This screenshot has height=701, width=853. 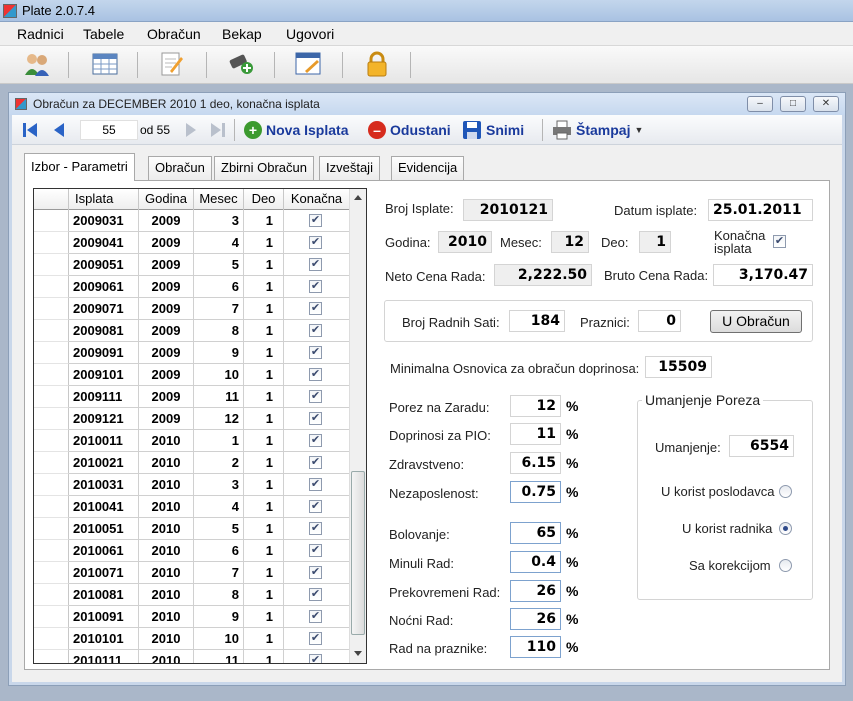 I want to click on grid-cell: 2009051, so click(x=104, y=265).